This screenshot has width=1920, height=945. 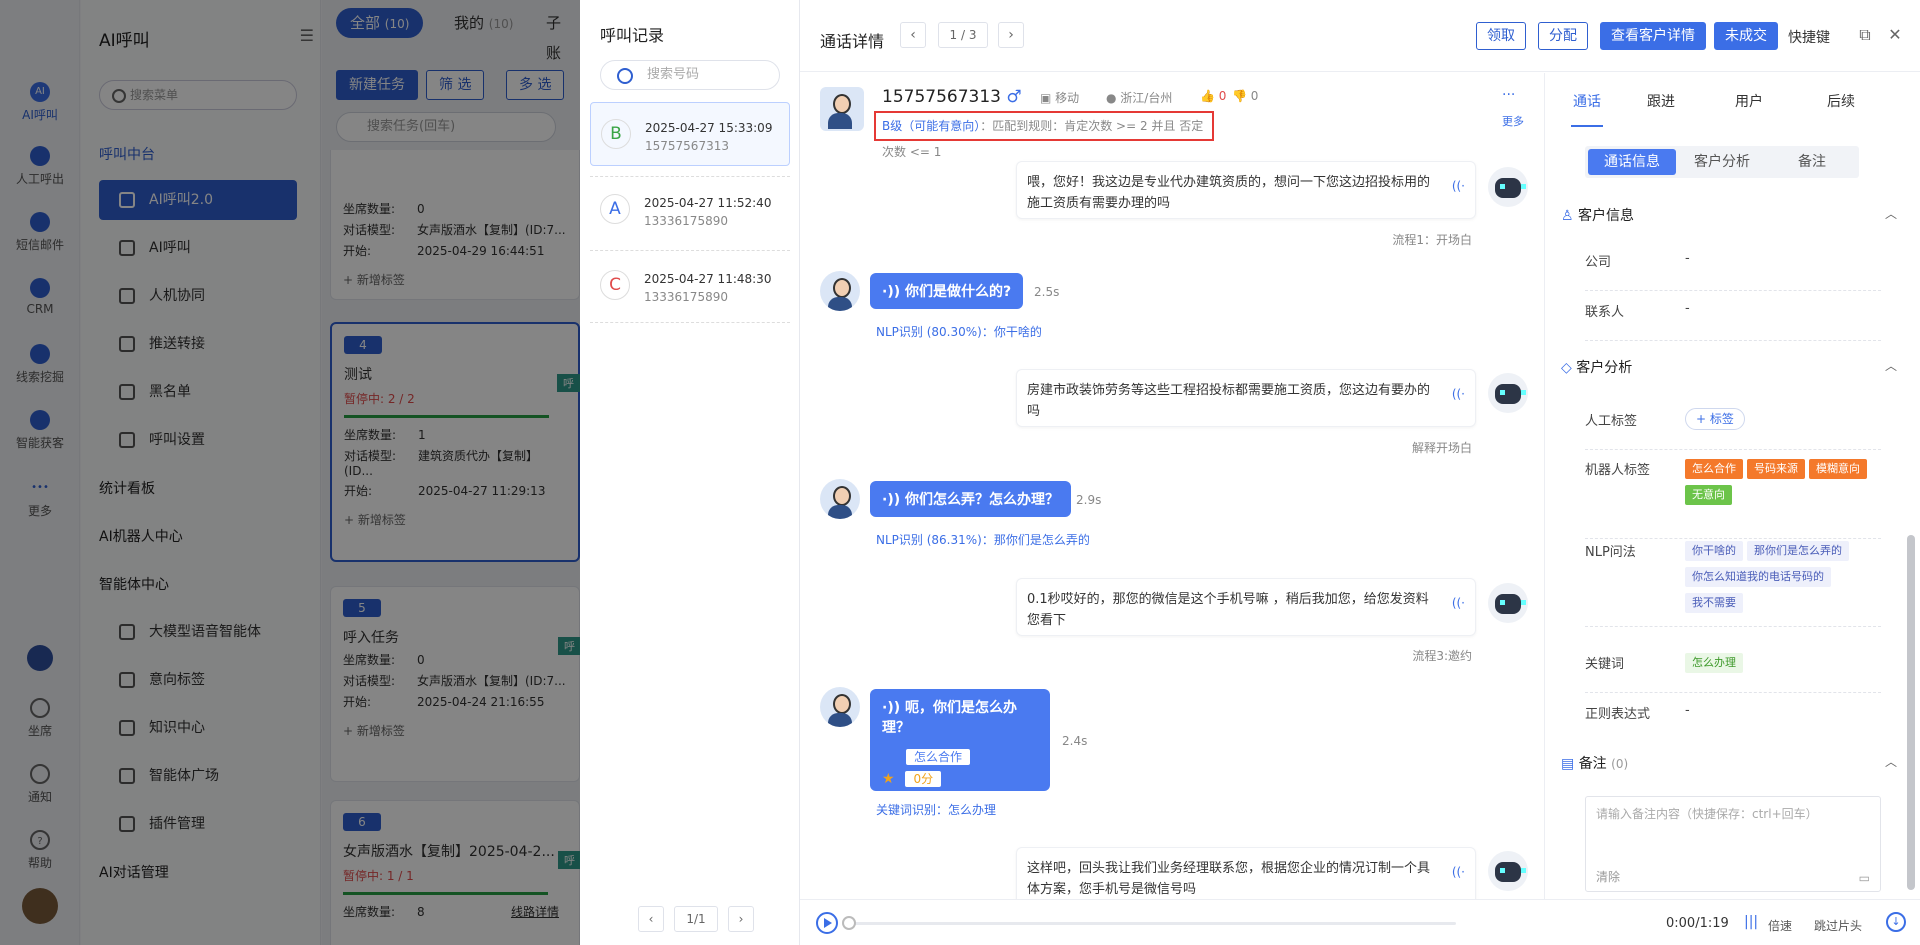 I want to click on more-link: 更多, so click(x=1513, y=121).